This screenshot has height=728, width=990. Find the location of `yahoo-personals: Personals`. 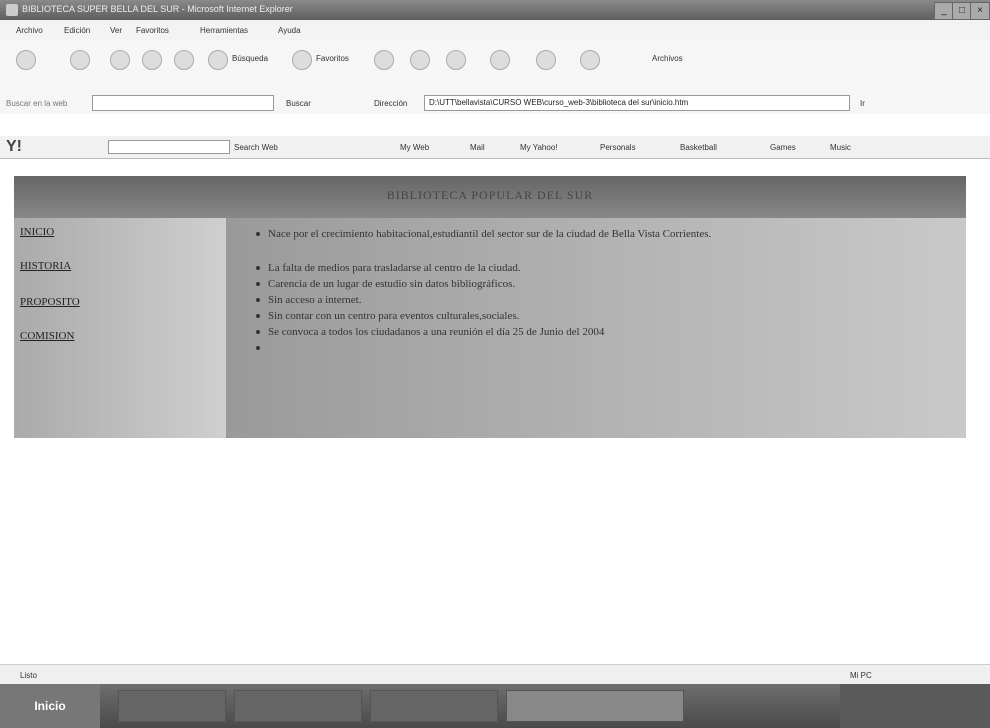

yahoo-personals: Personals is located at coordinates (618, 147).